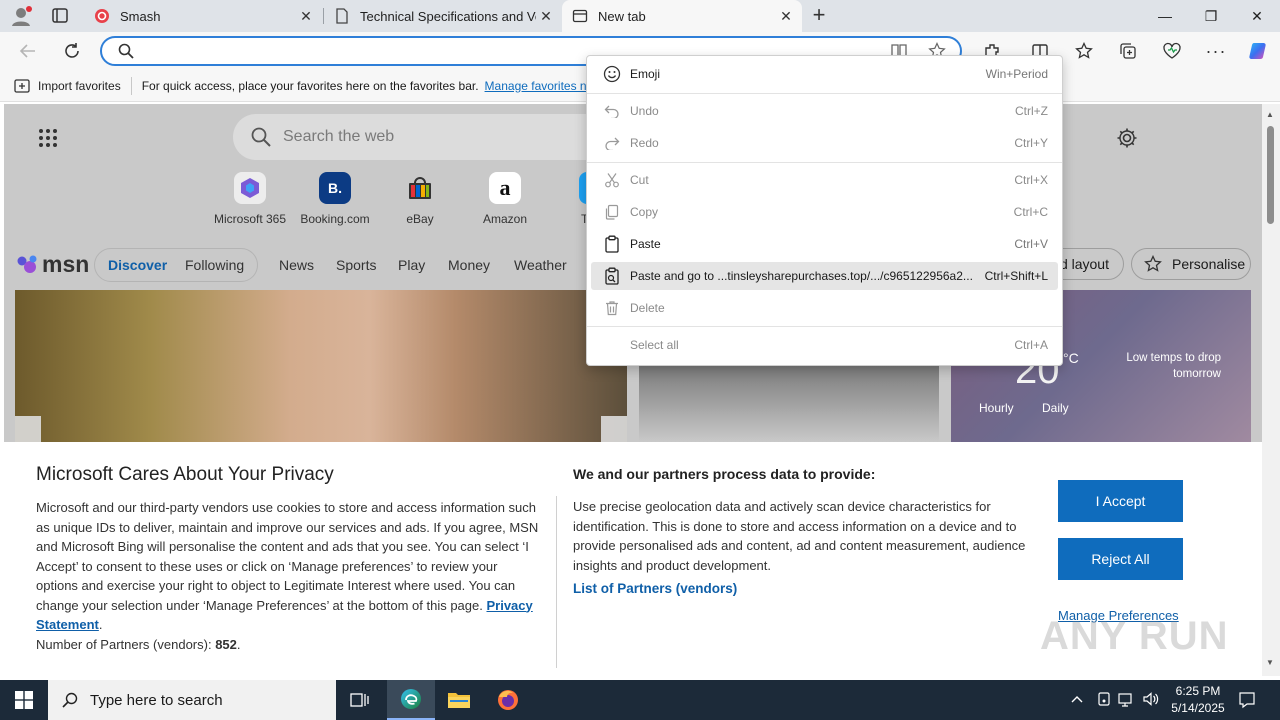 The image size is (1280, 720). I want to click on personalise-button: Personalise, so click(1191, 264).